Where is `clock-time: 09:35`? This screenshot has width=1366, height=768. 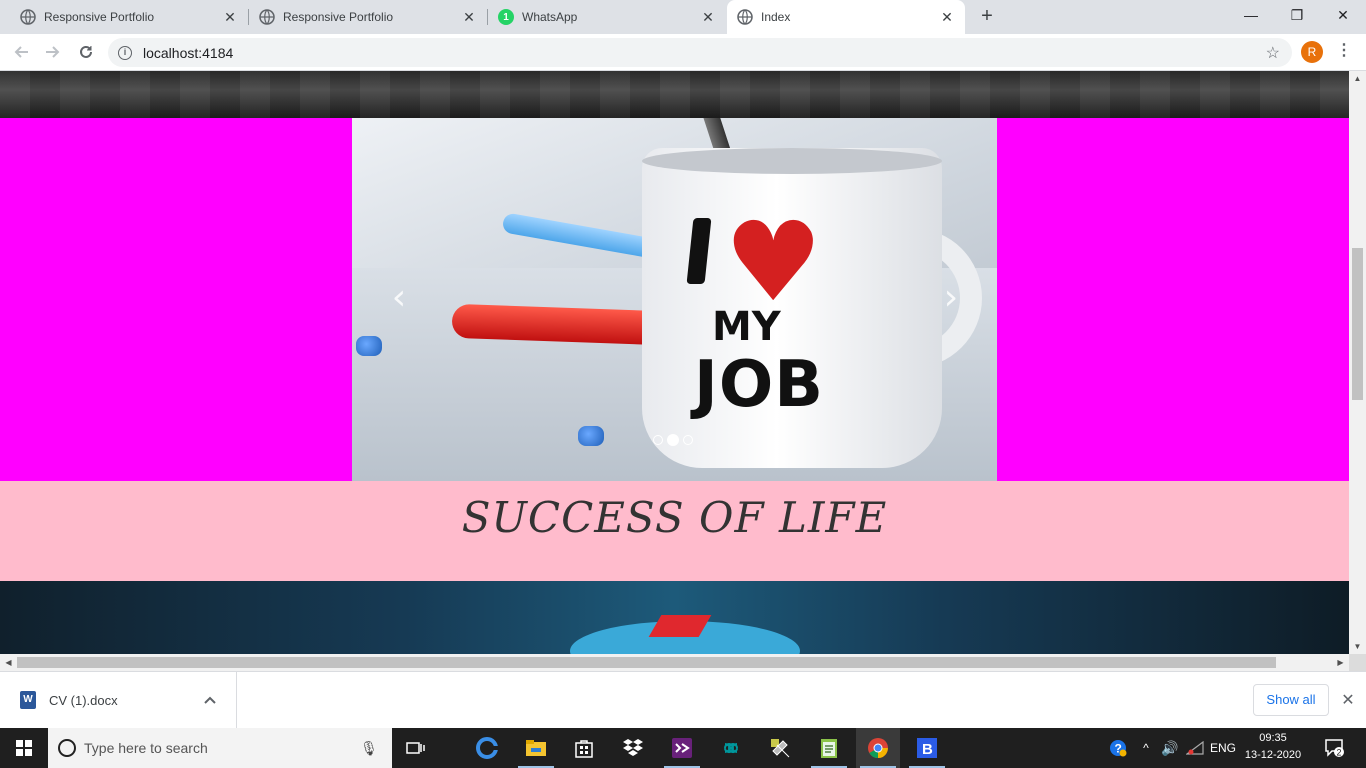 clock-time: 09:35 is located at coordinates (1273, 738).